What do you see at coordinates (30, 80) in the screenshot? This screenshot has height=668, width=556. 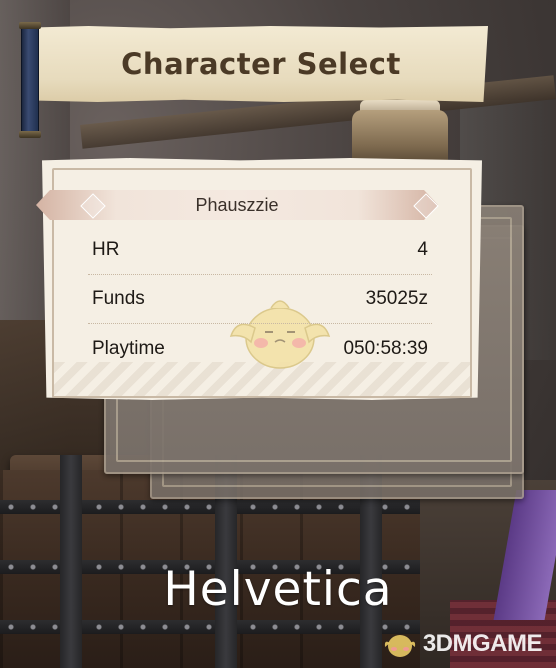 I see `scroll-rod` at bounding box center [30, 80].